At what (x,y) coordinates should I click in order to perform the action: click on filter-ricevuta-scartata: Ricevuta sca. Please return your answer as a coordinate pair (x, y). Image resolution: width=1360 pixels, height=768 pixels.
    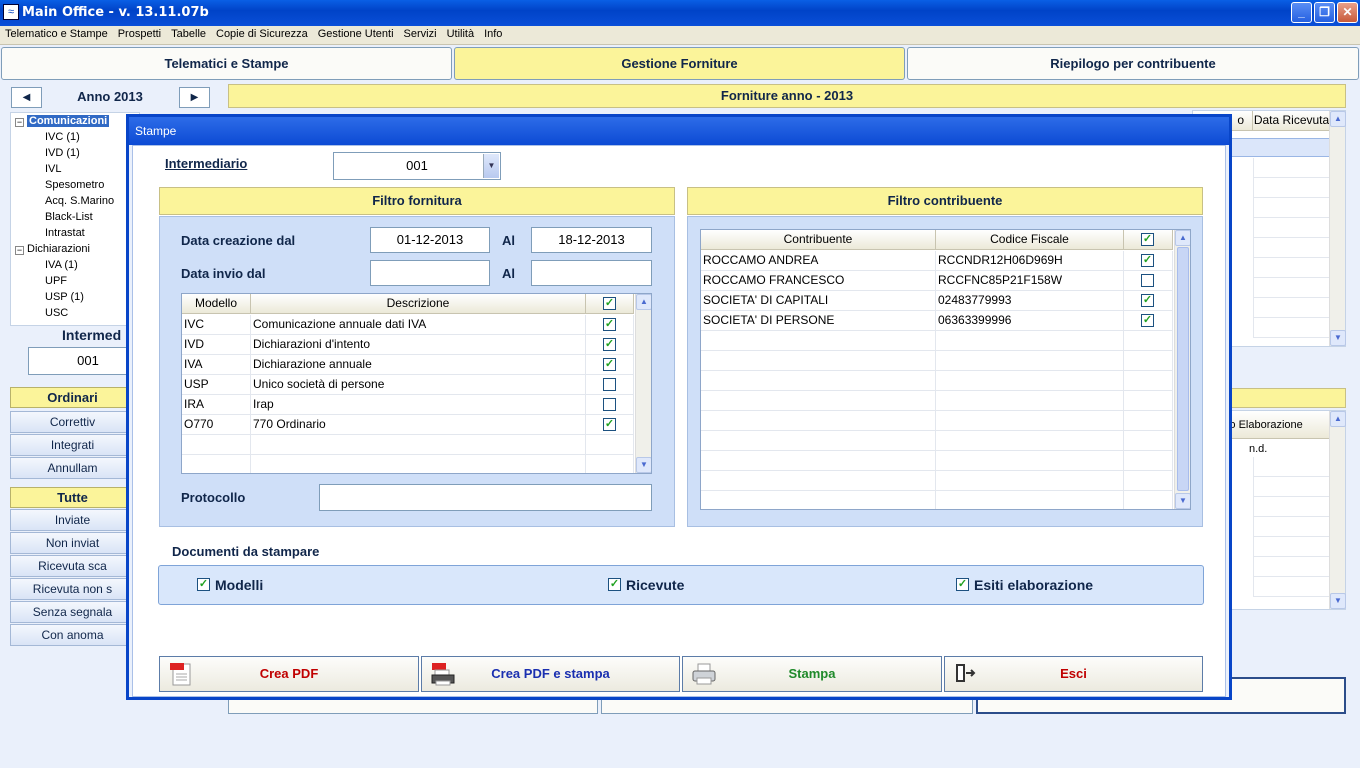
    Looking at the image, I should click on (72, 566).